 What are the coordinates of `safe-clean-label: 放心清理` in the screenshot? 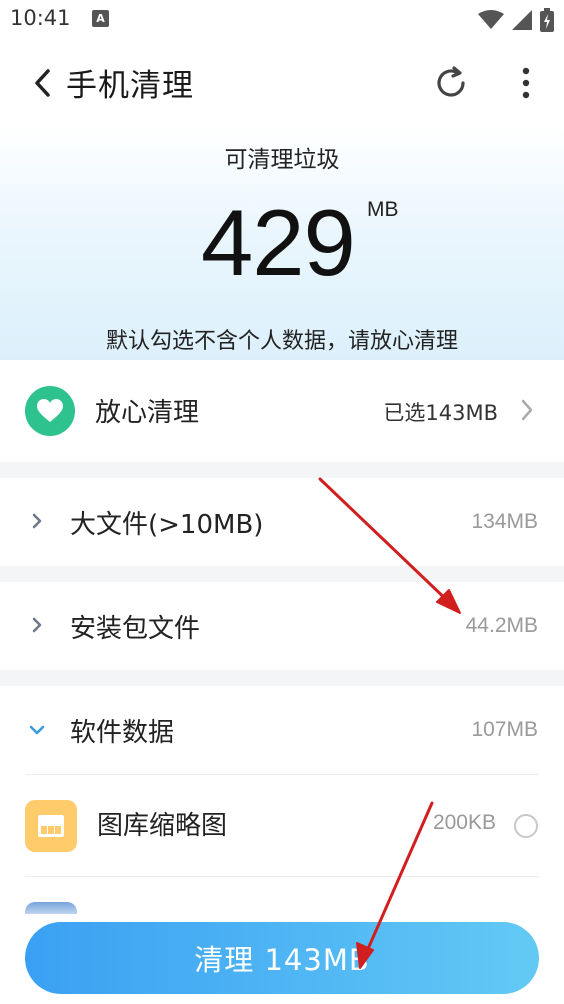 It's located at (147, 413).